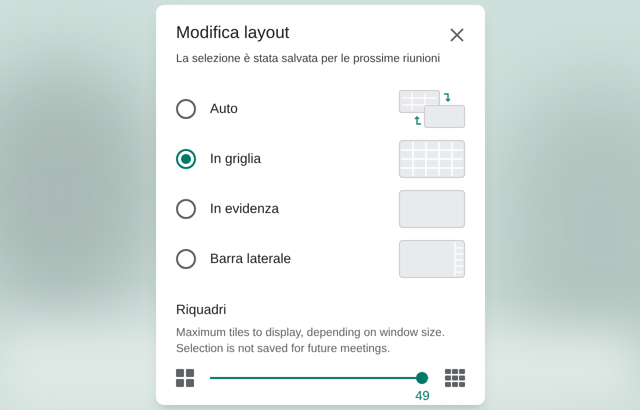 This screenshot has height=410, width=640. Describe the element at coordinates (233, 33) in the screenshot. I see `dialog-title: Modifica layout` at that location.